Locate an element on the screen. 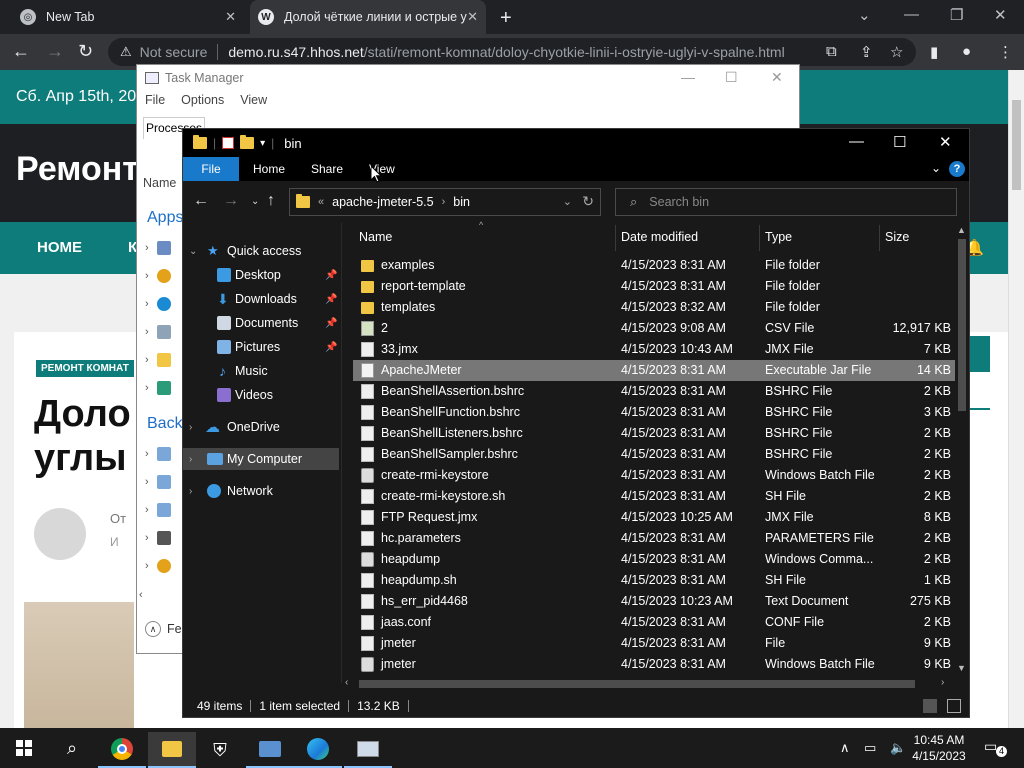 This screenshot has width=1024, height=768. chevron-up-icon: ∧ is located at coordinates (845, 748).